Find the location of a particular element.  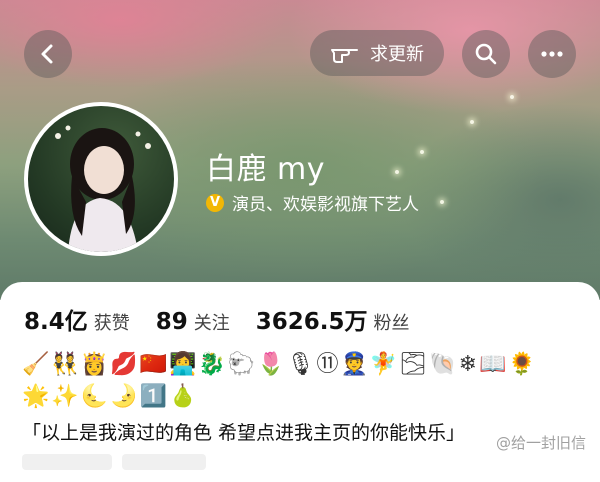

more-options-button is located at coordinates (552, 54).